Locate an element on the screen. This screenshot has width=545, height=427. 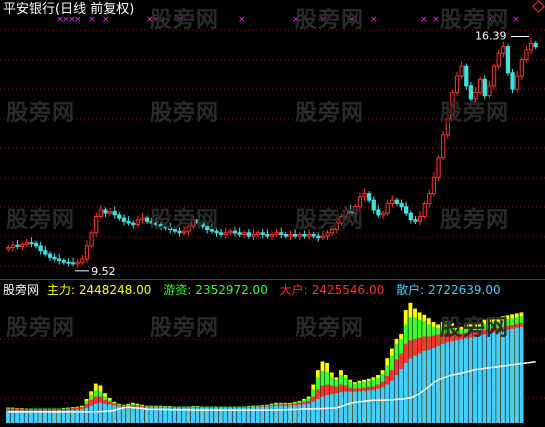
legend-item-hot-money: 游资: 2352972.00 is located at coordinates (215, 290).